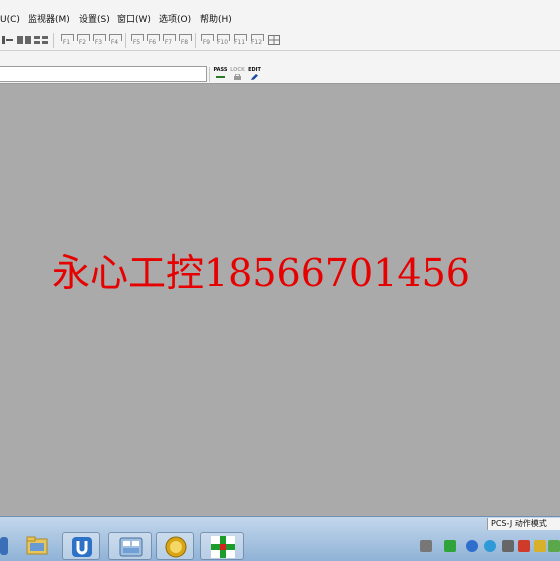  I want to click on fkey-label: F5, so click(136, 42).